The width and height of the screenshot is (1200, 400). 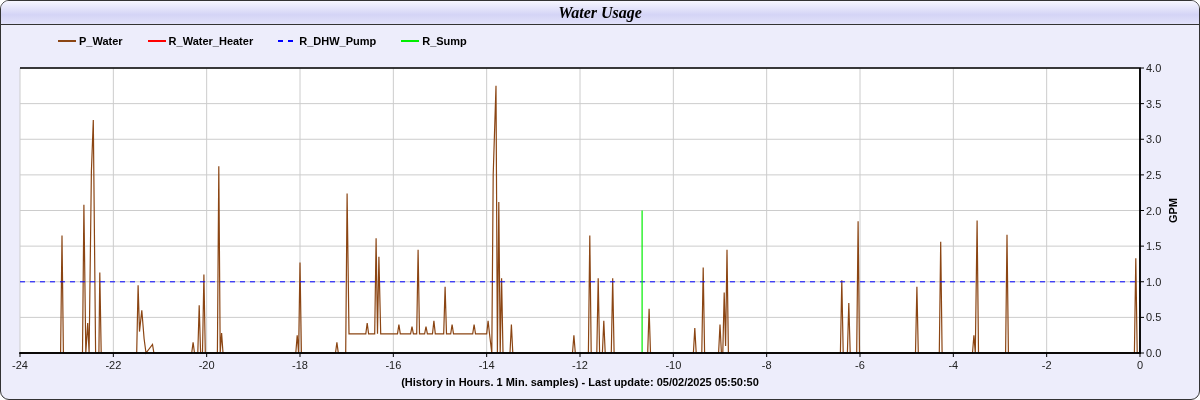 I want to click on axis-title: GPM, so click(x=1173, y=210).